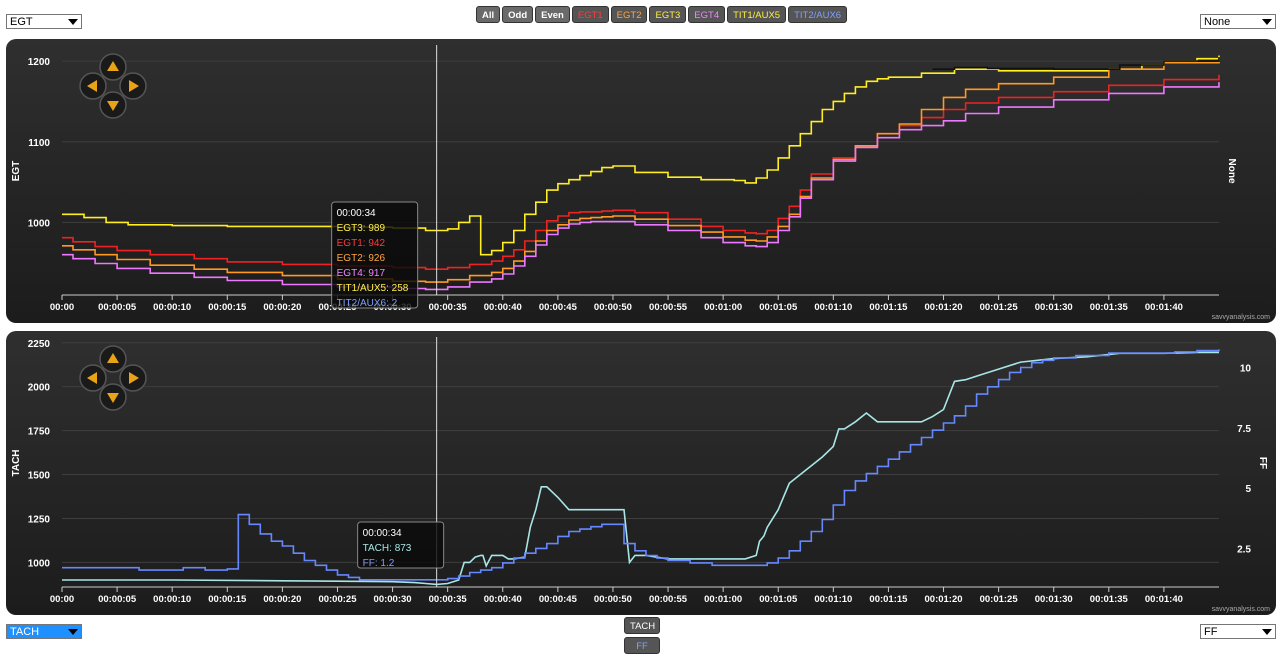  What do you see at coordinates (668, 14) in the screenshot?
I see `filter-button-egt3: EGT3` at bounding box center [668, 14].